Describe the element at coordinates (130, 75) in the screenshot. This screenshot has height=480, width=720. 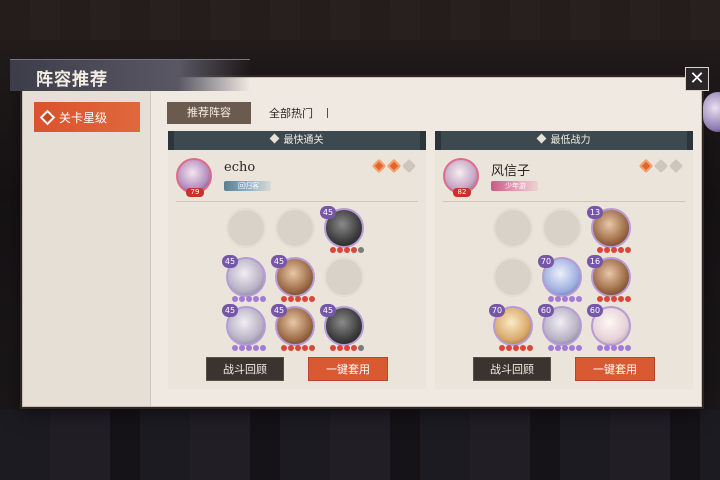
I see `dialog-title-bar: 阵容推荐` at that location.